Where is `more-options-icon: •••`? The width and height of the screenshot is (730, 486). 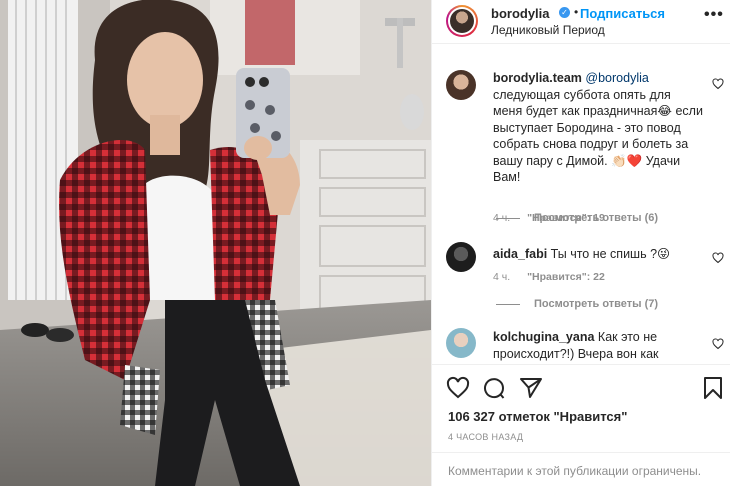 more-options-icon: ••• is located at coordinates (714, 15).